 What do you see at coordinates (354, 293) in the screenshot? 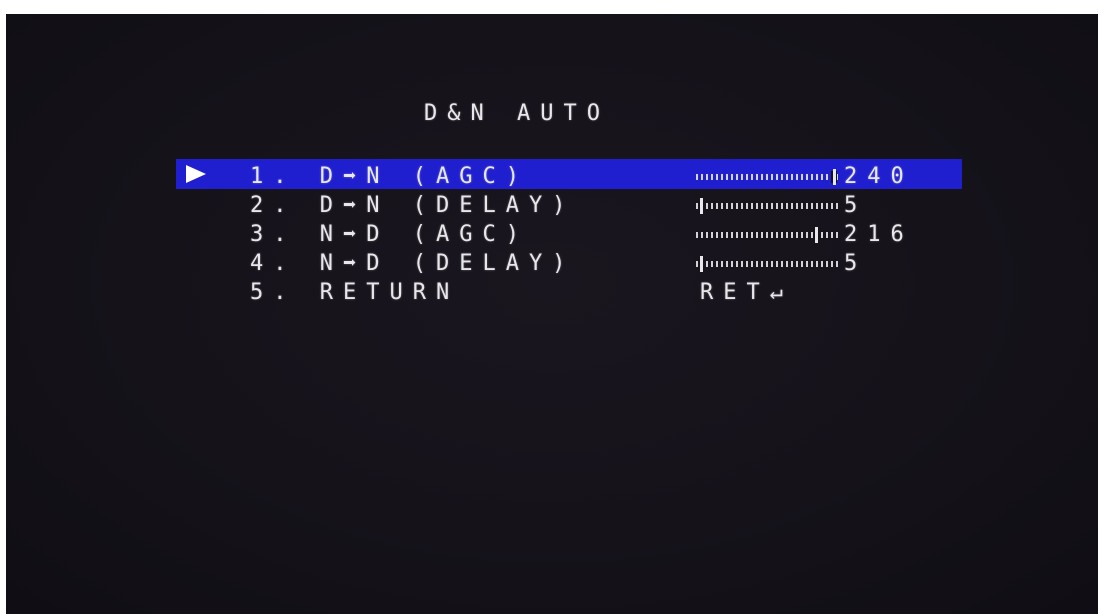
I see `menu-item-return: 5. RETURN` at bounding box center [354, 293].